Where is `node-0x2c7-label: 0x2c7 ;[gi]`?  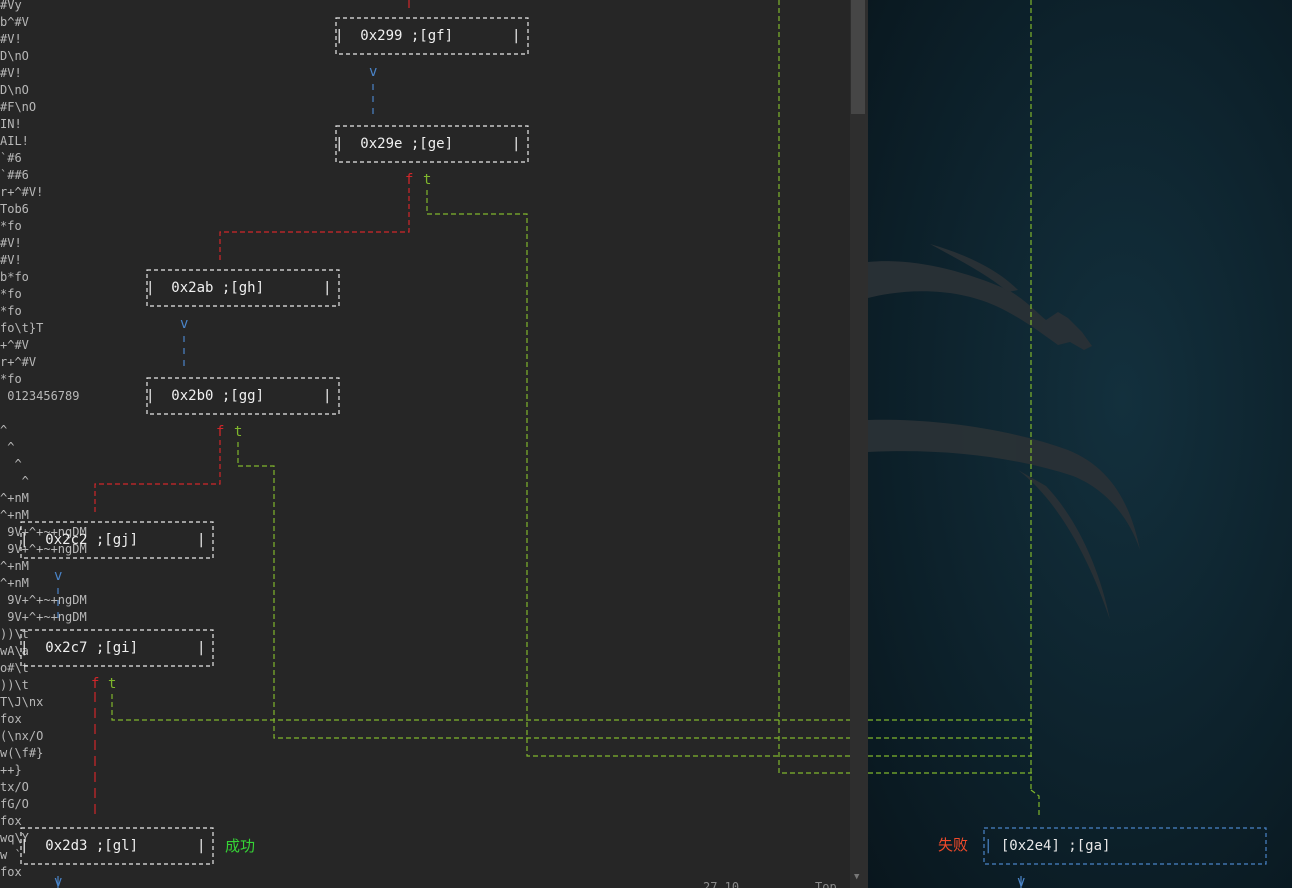
node-0x2c7-label: 0x2c7 ;[gi] is located at coordinates (92, 648).